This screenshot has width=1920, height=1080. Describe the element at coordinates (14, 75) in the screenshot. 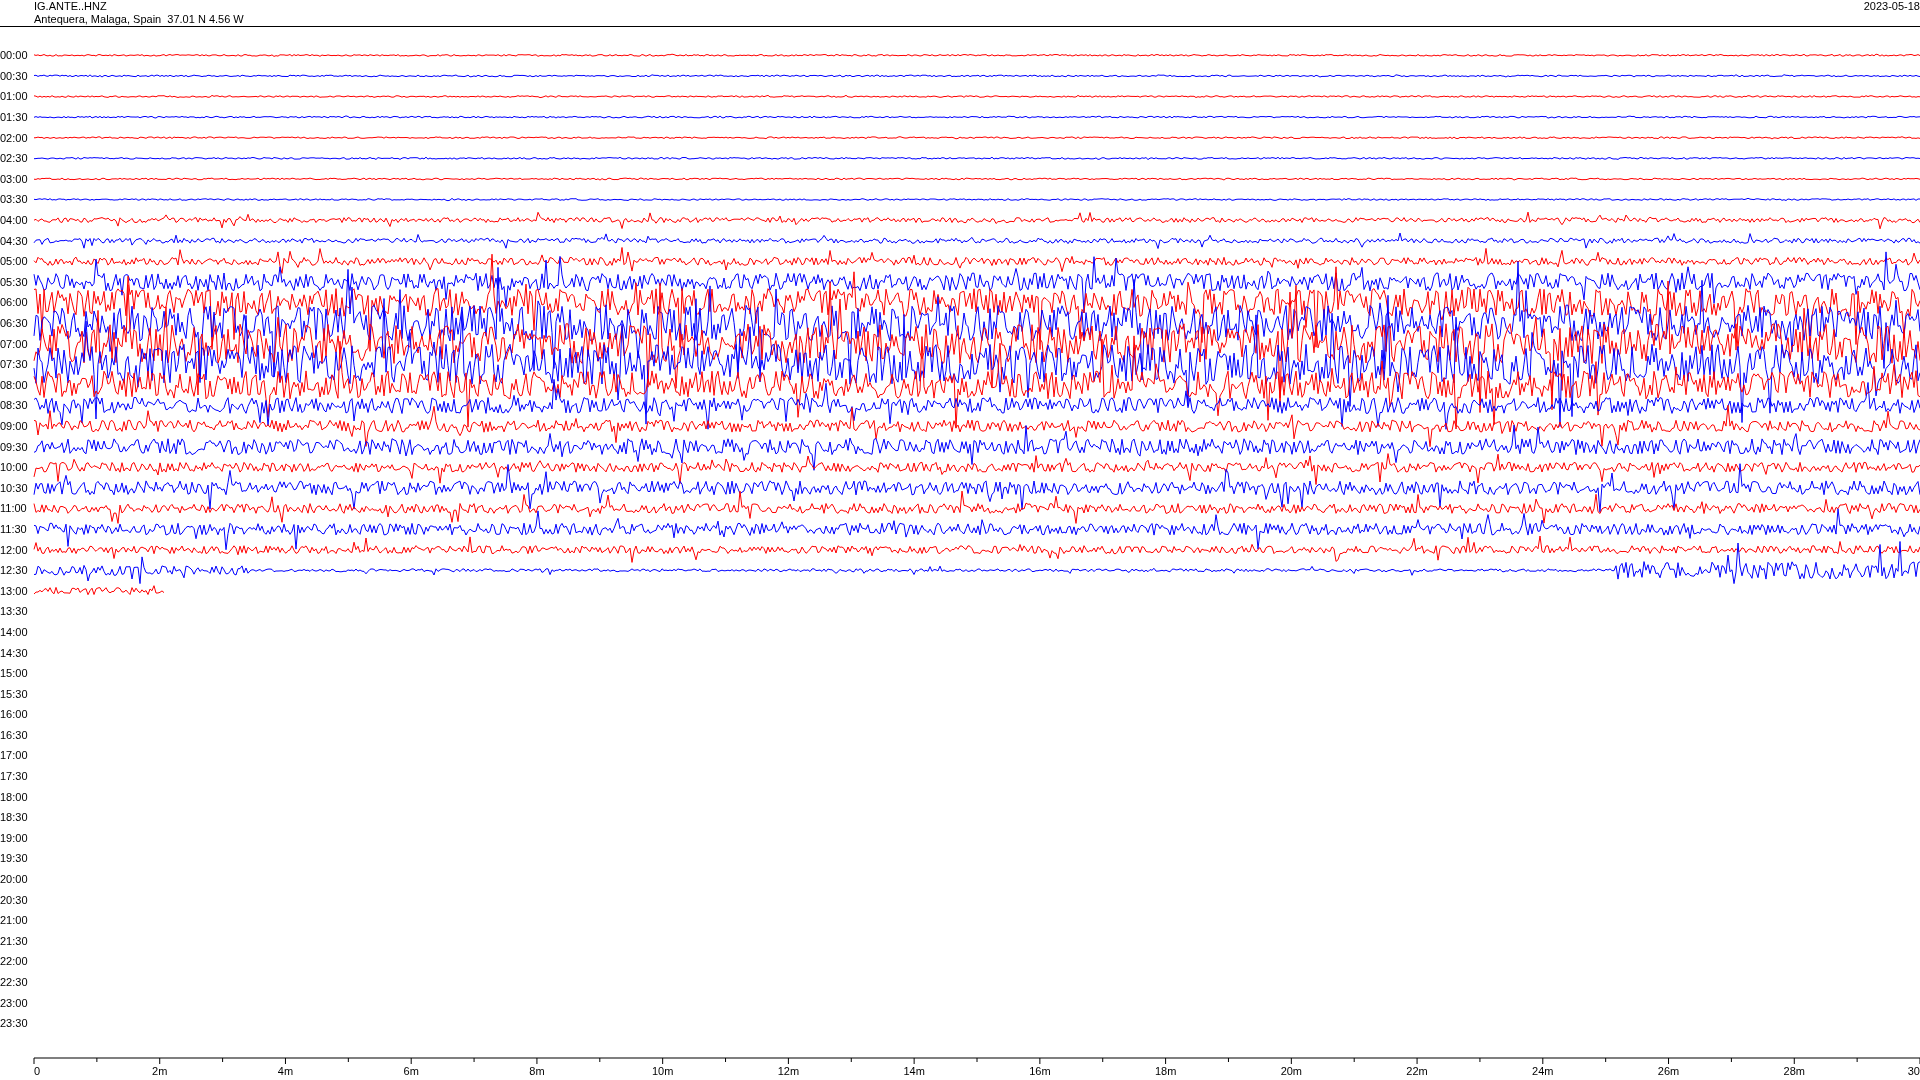

I see `time-label: 00:30` at that location.